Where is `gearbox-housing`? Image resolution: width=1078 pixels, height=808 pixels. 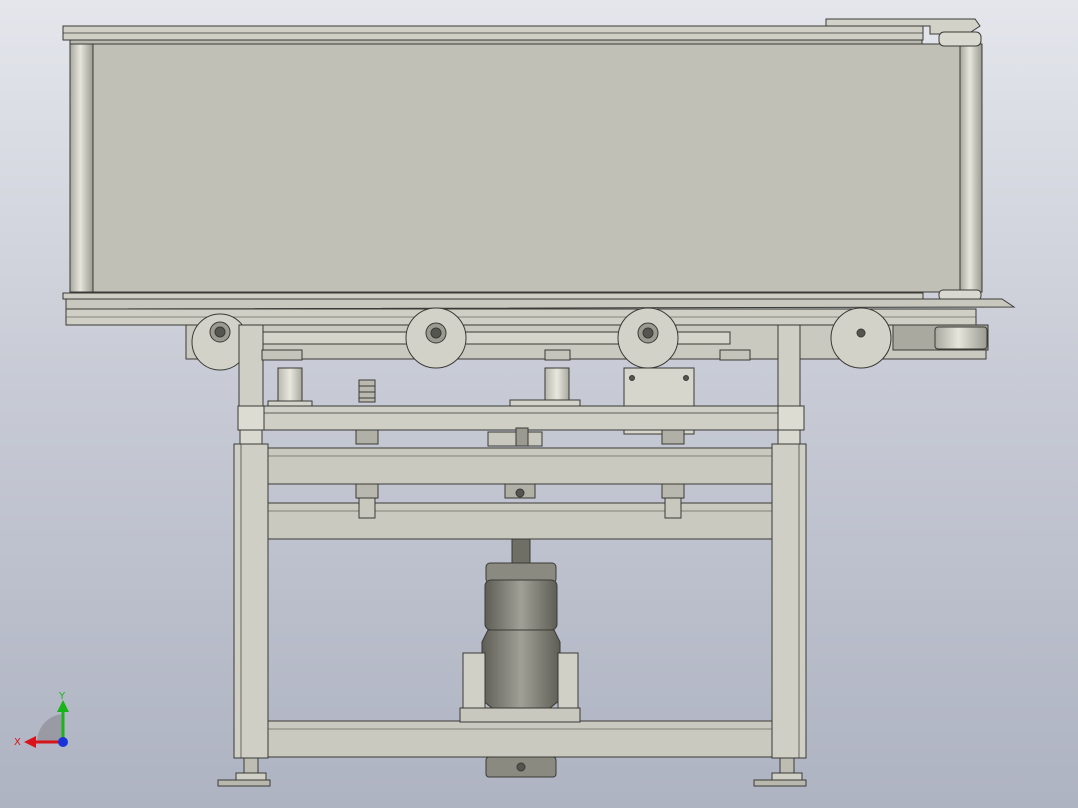
gearbox-housing is located at coordinates (521, 669).